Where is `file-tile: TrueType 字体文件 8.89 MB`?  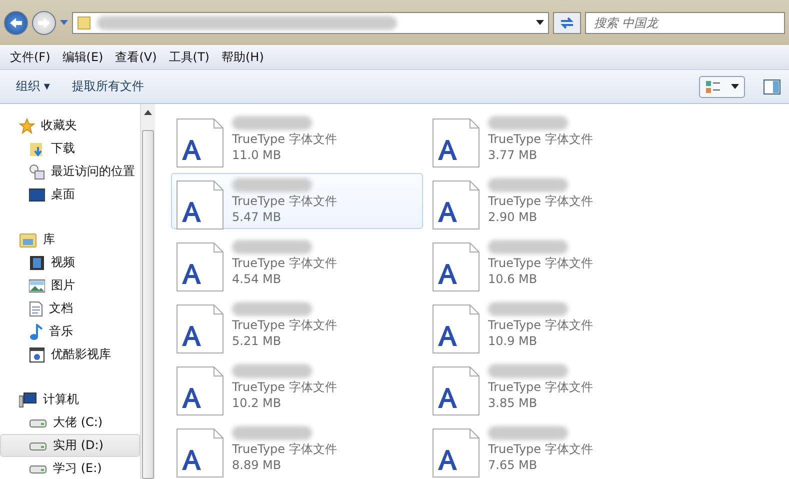 file-tile: TrueType 字体文件 8.89 MB is located at coordinates (297, 449).